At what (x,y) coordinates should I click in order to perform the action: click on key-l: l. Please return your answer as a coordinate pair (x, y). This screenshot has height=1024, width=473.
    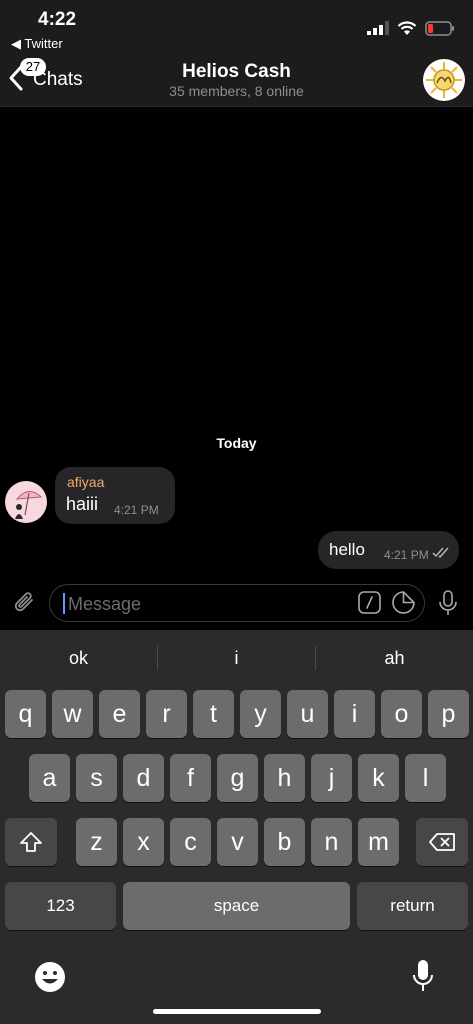
    Looking at the image, I should click on (425, 778).